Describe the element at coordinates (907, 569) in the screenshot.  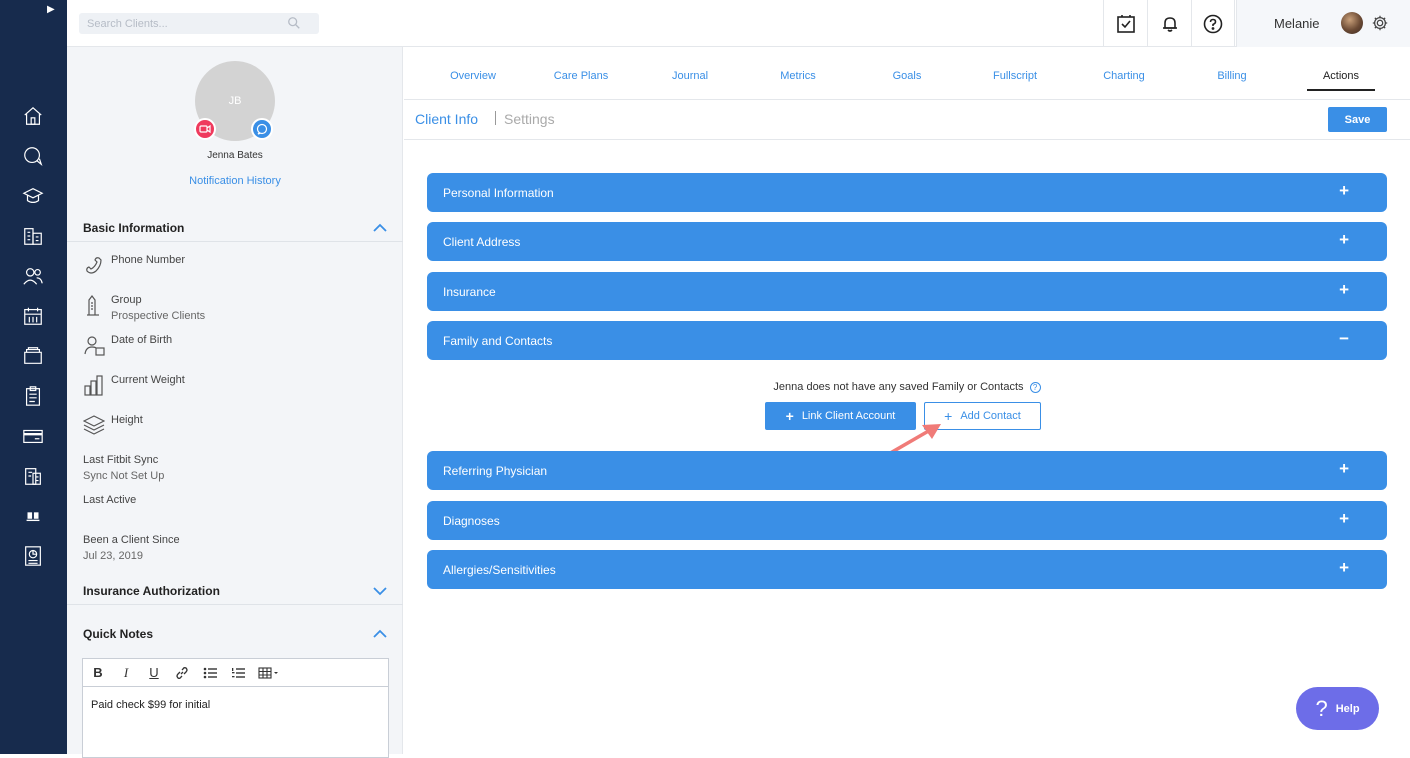
I see `accordion-allergies-sensitivities: Allergies/Sensitivities +` at that location.